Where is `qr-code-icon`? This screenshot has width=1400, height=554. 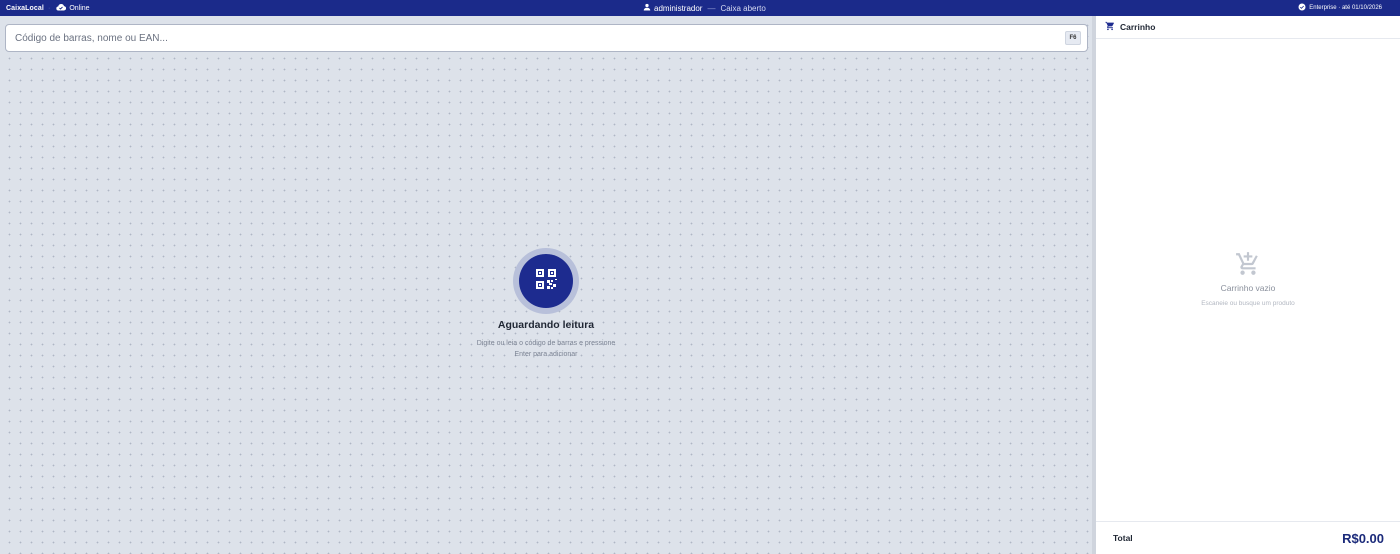
qr-code-icon is located at coordinates (546, 281).